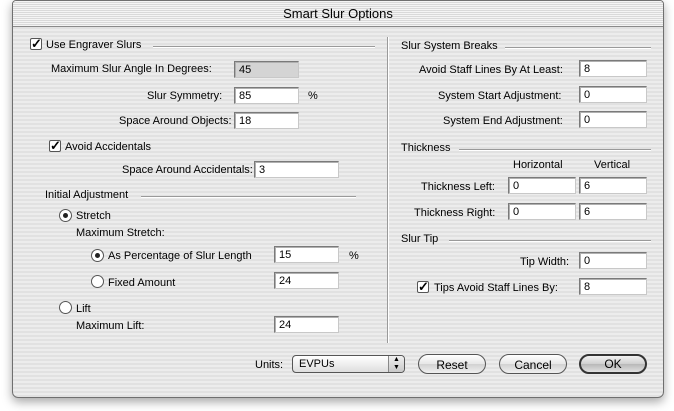 The width and height of the screenshot is (674, 411). I want to click on slur-symmetry-unit: %, so click(313, 96).